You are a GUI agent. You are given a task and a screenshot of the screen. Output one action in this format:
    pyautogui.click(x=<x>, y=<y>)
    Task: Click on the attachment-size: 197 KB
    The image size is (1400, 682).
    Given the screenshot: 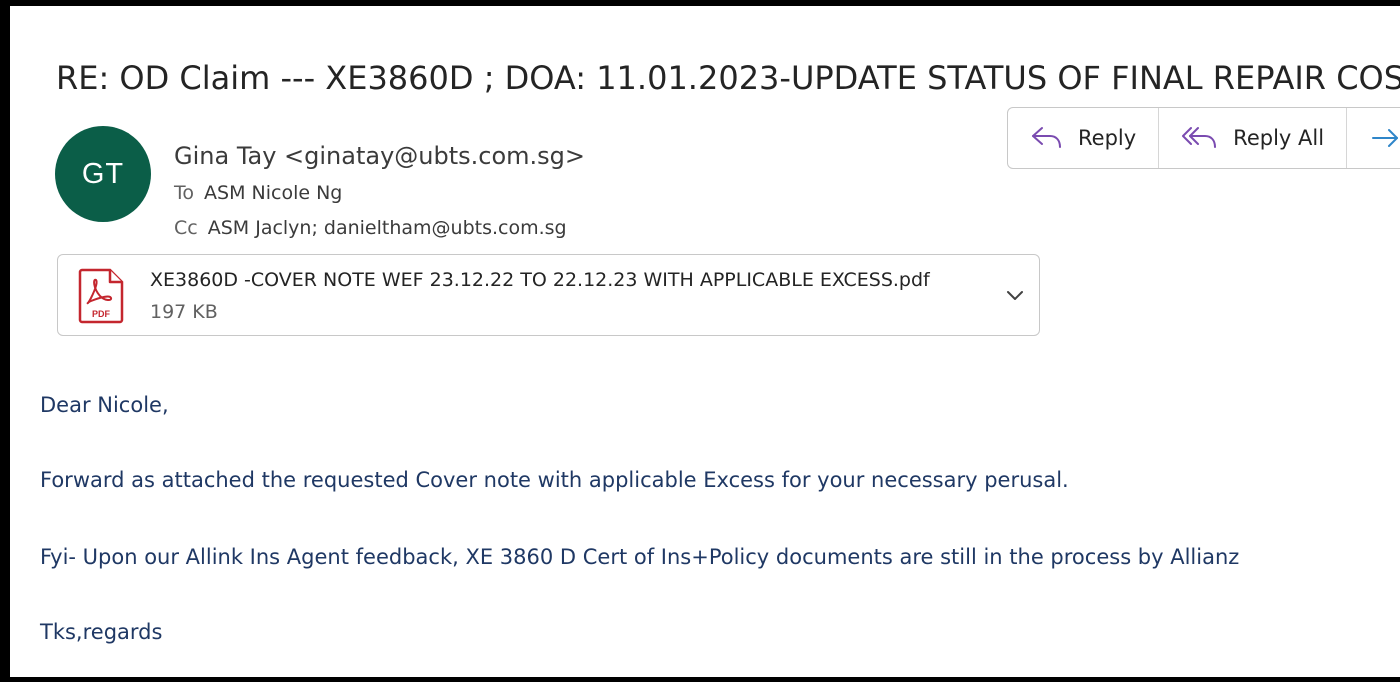 What is the action you would take?
    pyautogui.click(x=184, y=312)
    